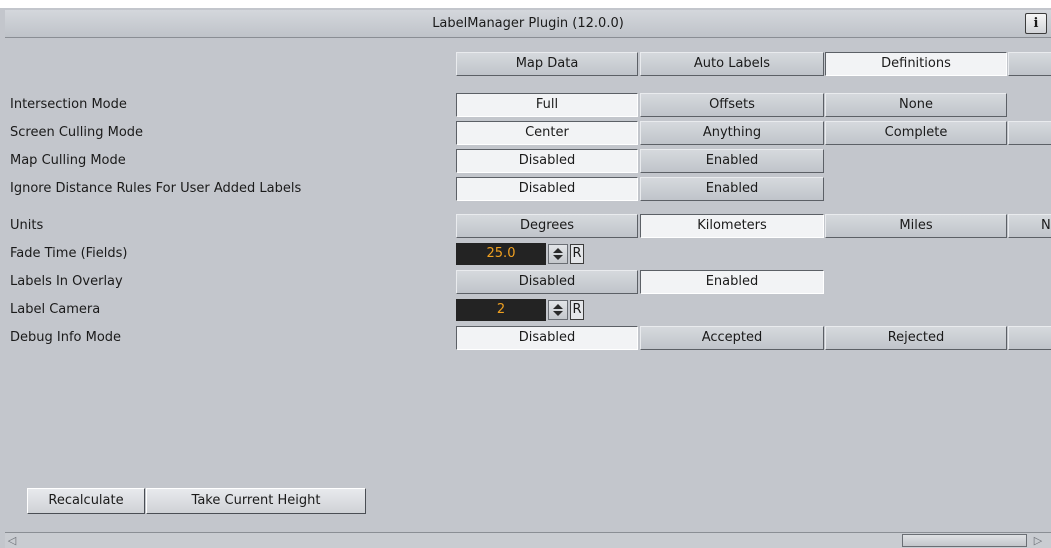  I want to click on debug-rejected-button: Rejected, so click(916, 338).